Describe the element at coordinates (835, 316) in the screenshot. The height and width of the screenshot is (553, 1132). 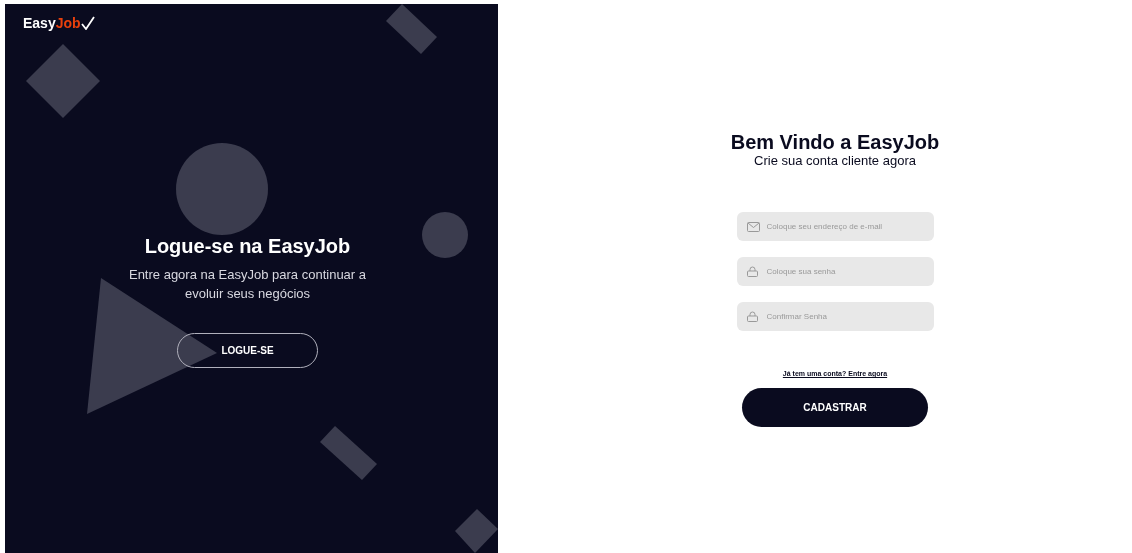
I see `password-field: Confirmar Senha` at that location.